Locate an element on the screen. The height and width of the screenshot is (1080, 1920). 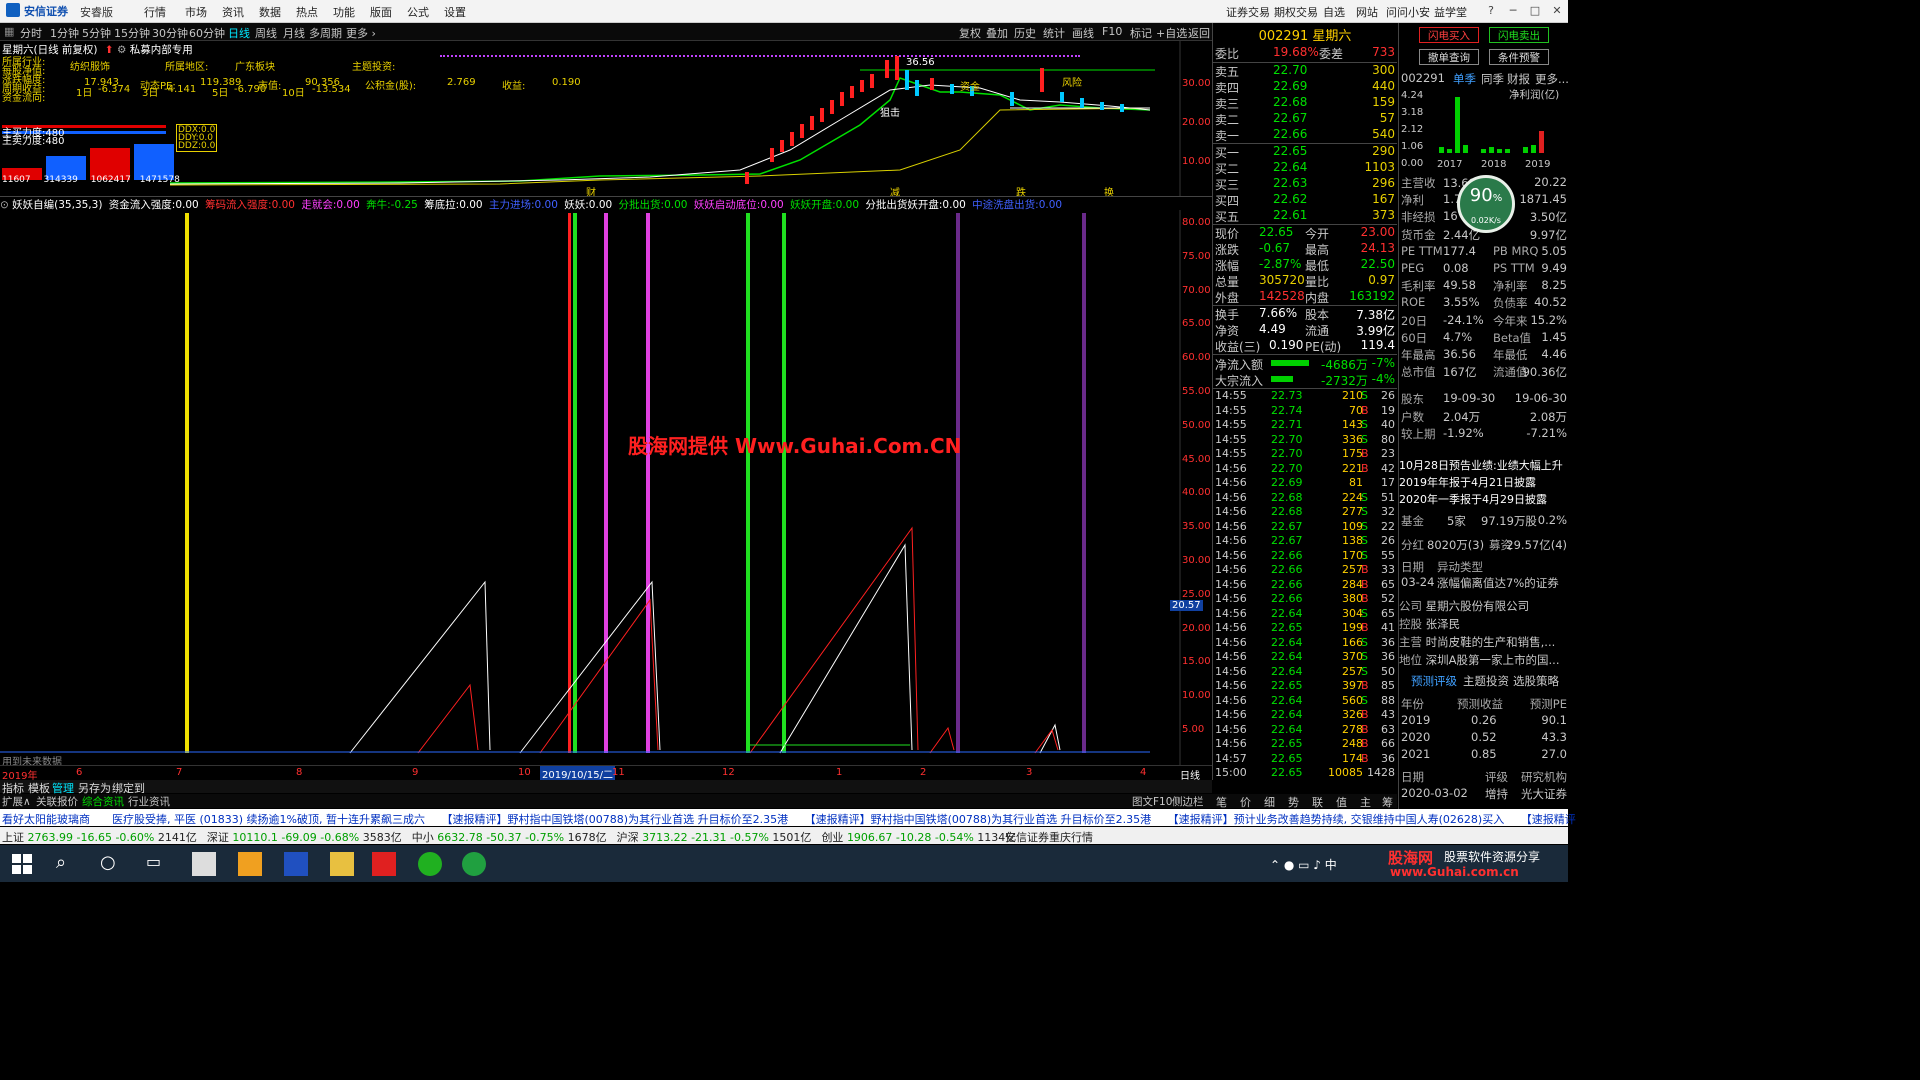
period-fenshi: 分时 is located at coordinates (31, 33).